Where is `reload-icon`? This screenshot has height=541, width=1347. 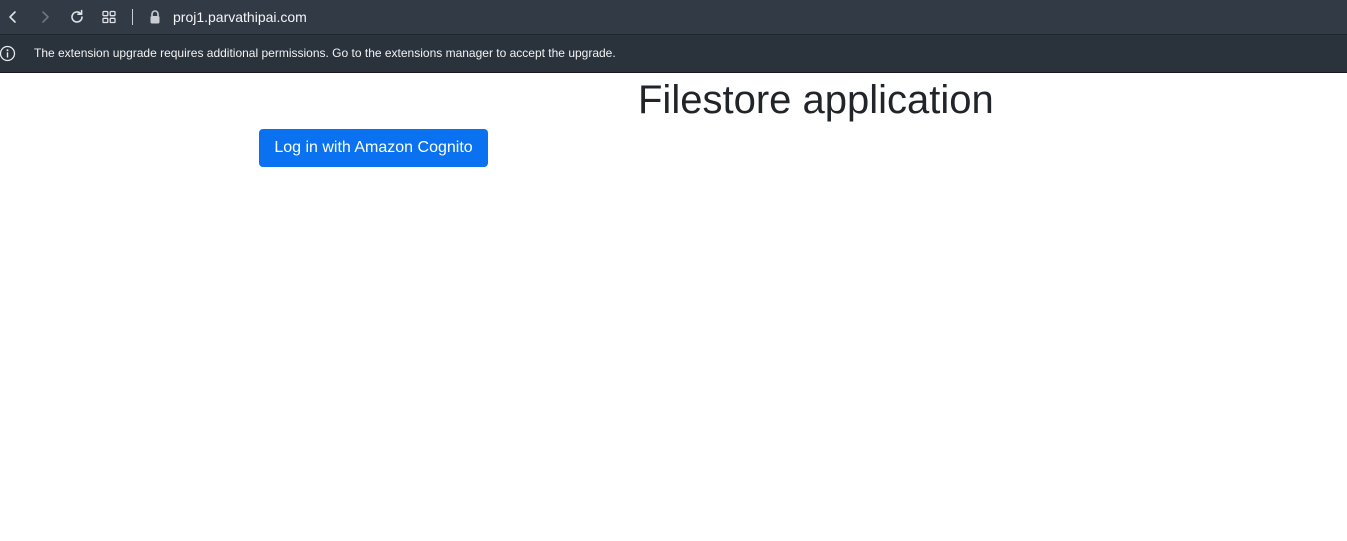 reload-icon is located at coordinates (77, 16).